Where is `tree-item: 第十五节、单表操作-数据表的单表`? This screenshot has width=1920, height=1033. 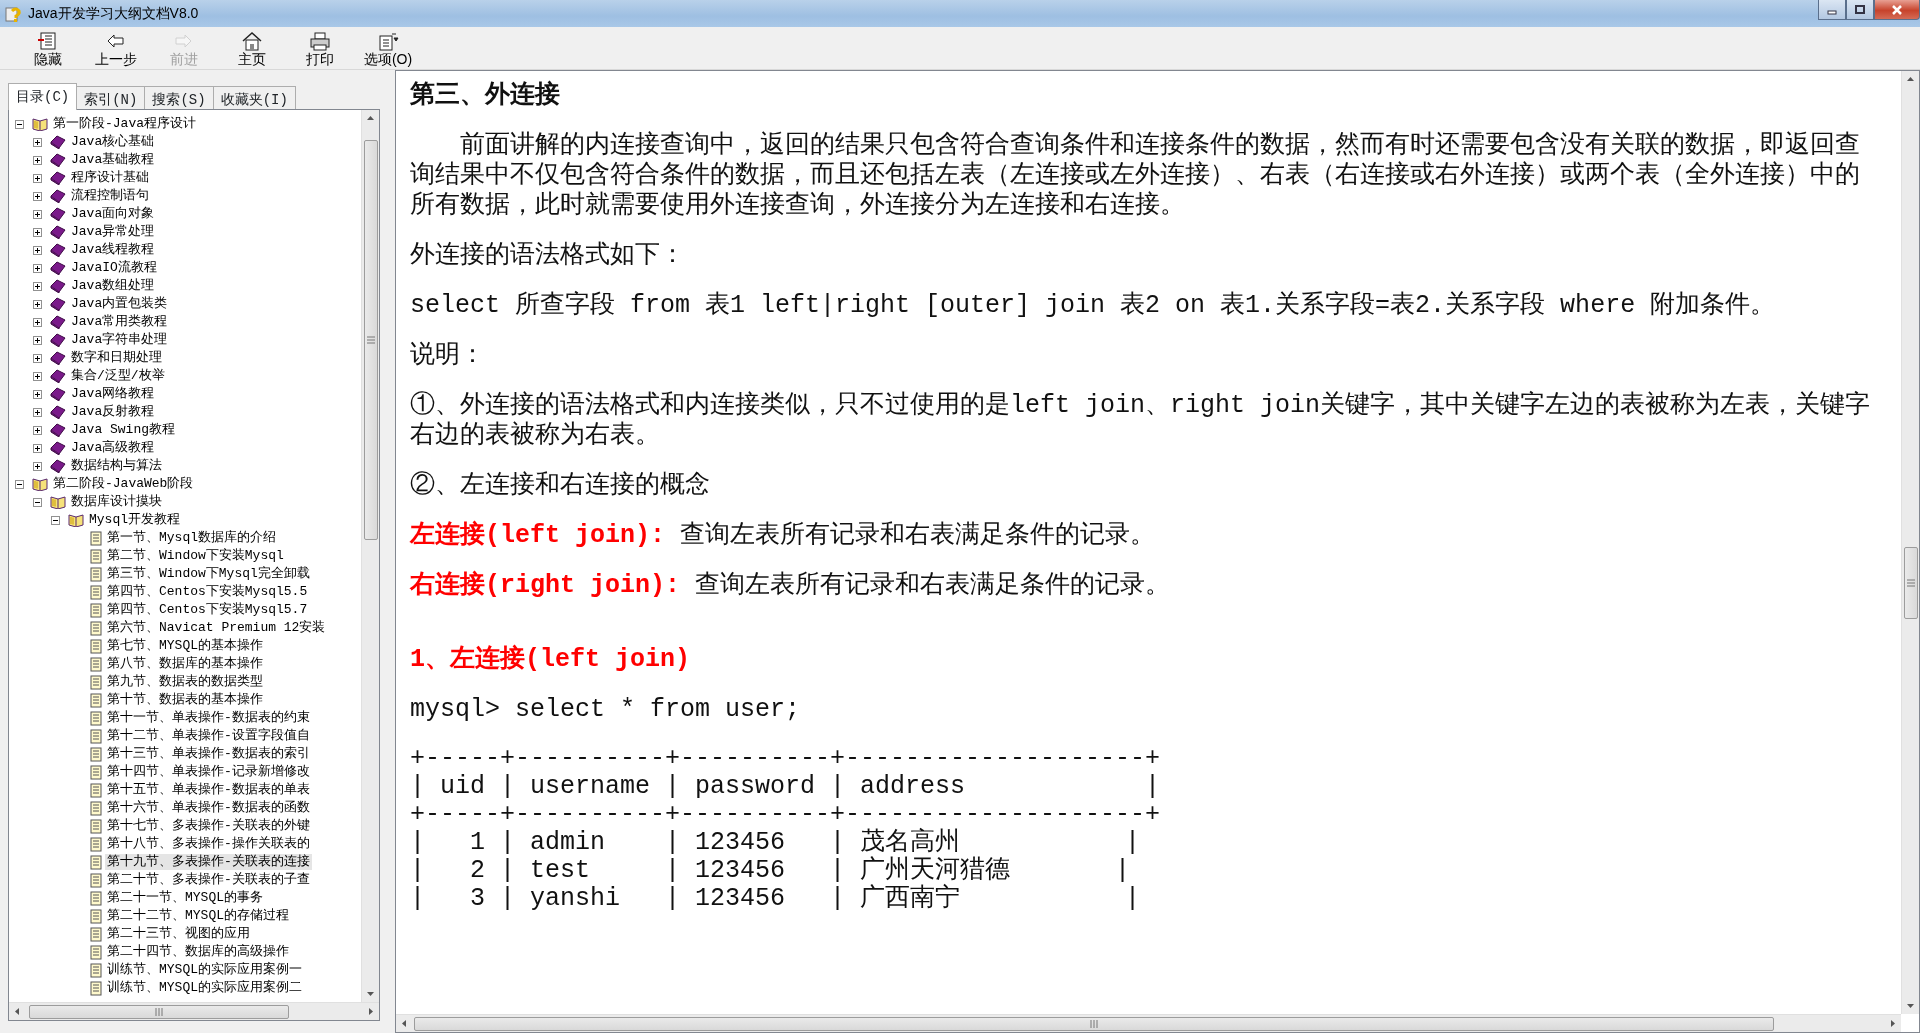 tree-item: 第十五节、单表操作-数据表的单表 is located at coordinates (208, 790).